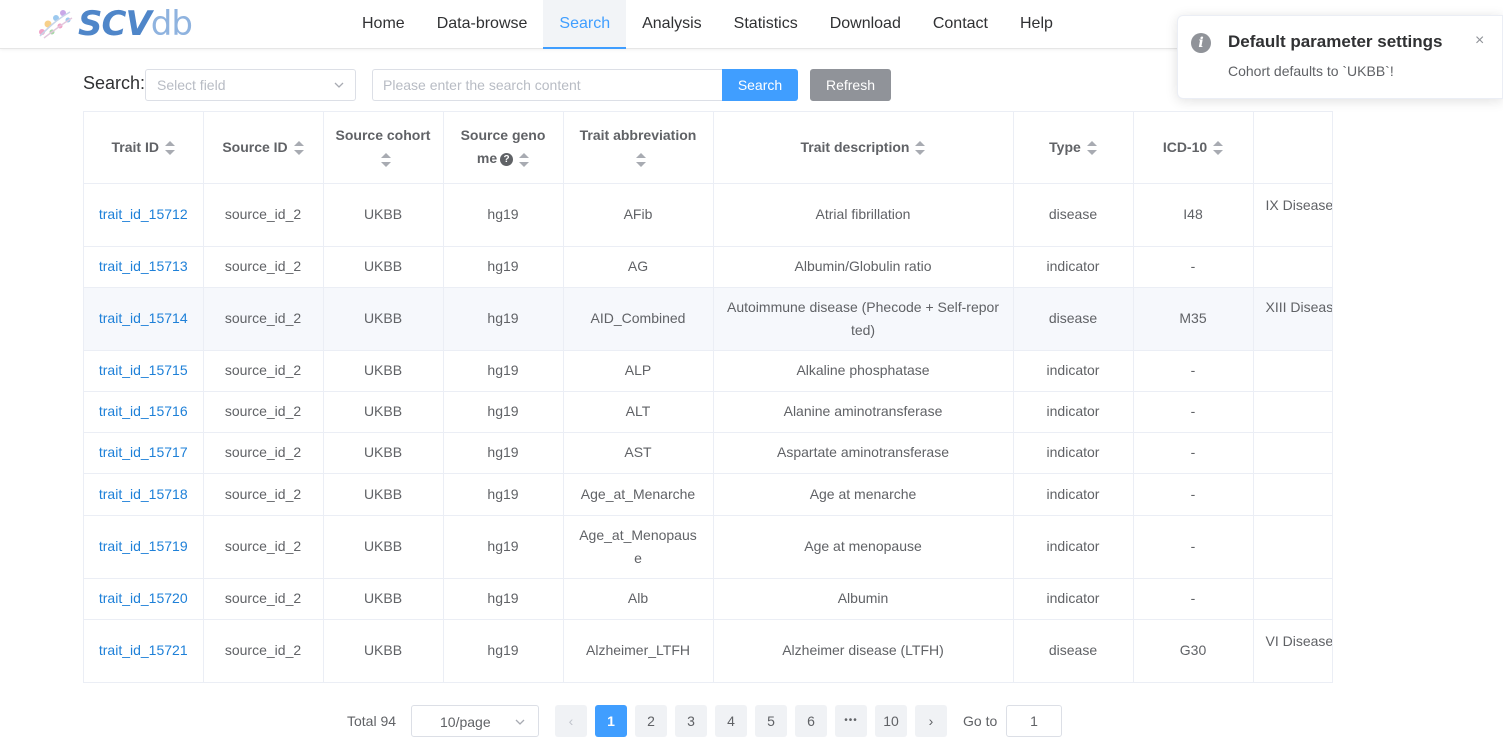 The width and height of the screenshot is (1503, 756). What do you see at coordinates (571, 721) in the screenshot?
I see `prev-page-button: ‹` at bounding box center [571, 721].